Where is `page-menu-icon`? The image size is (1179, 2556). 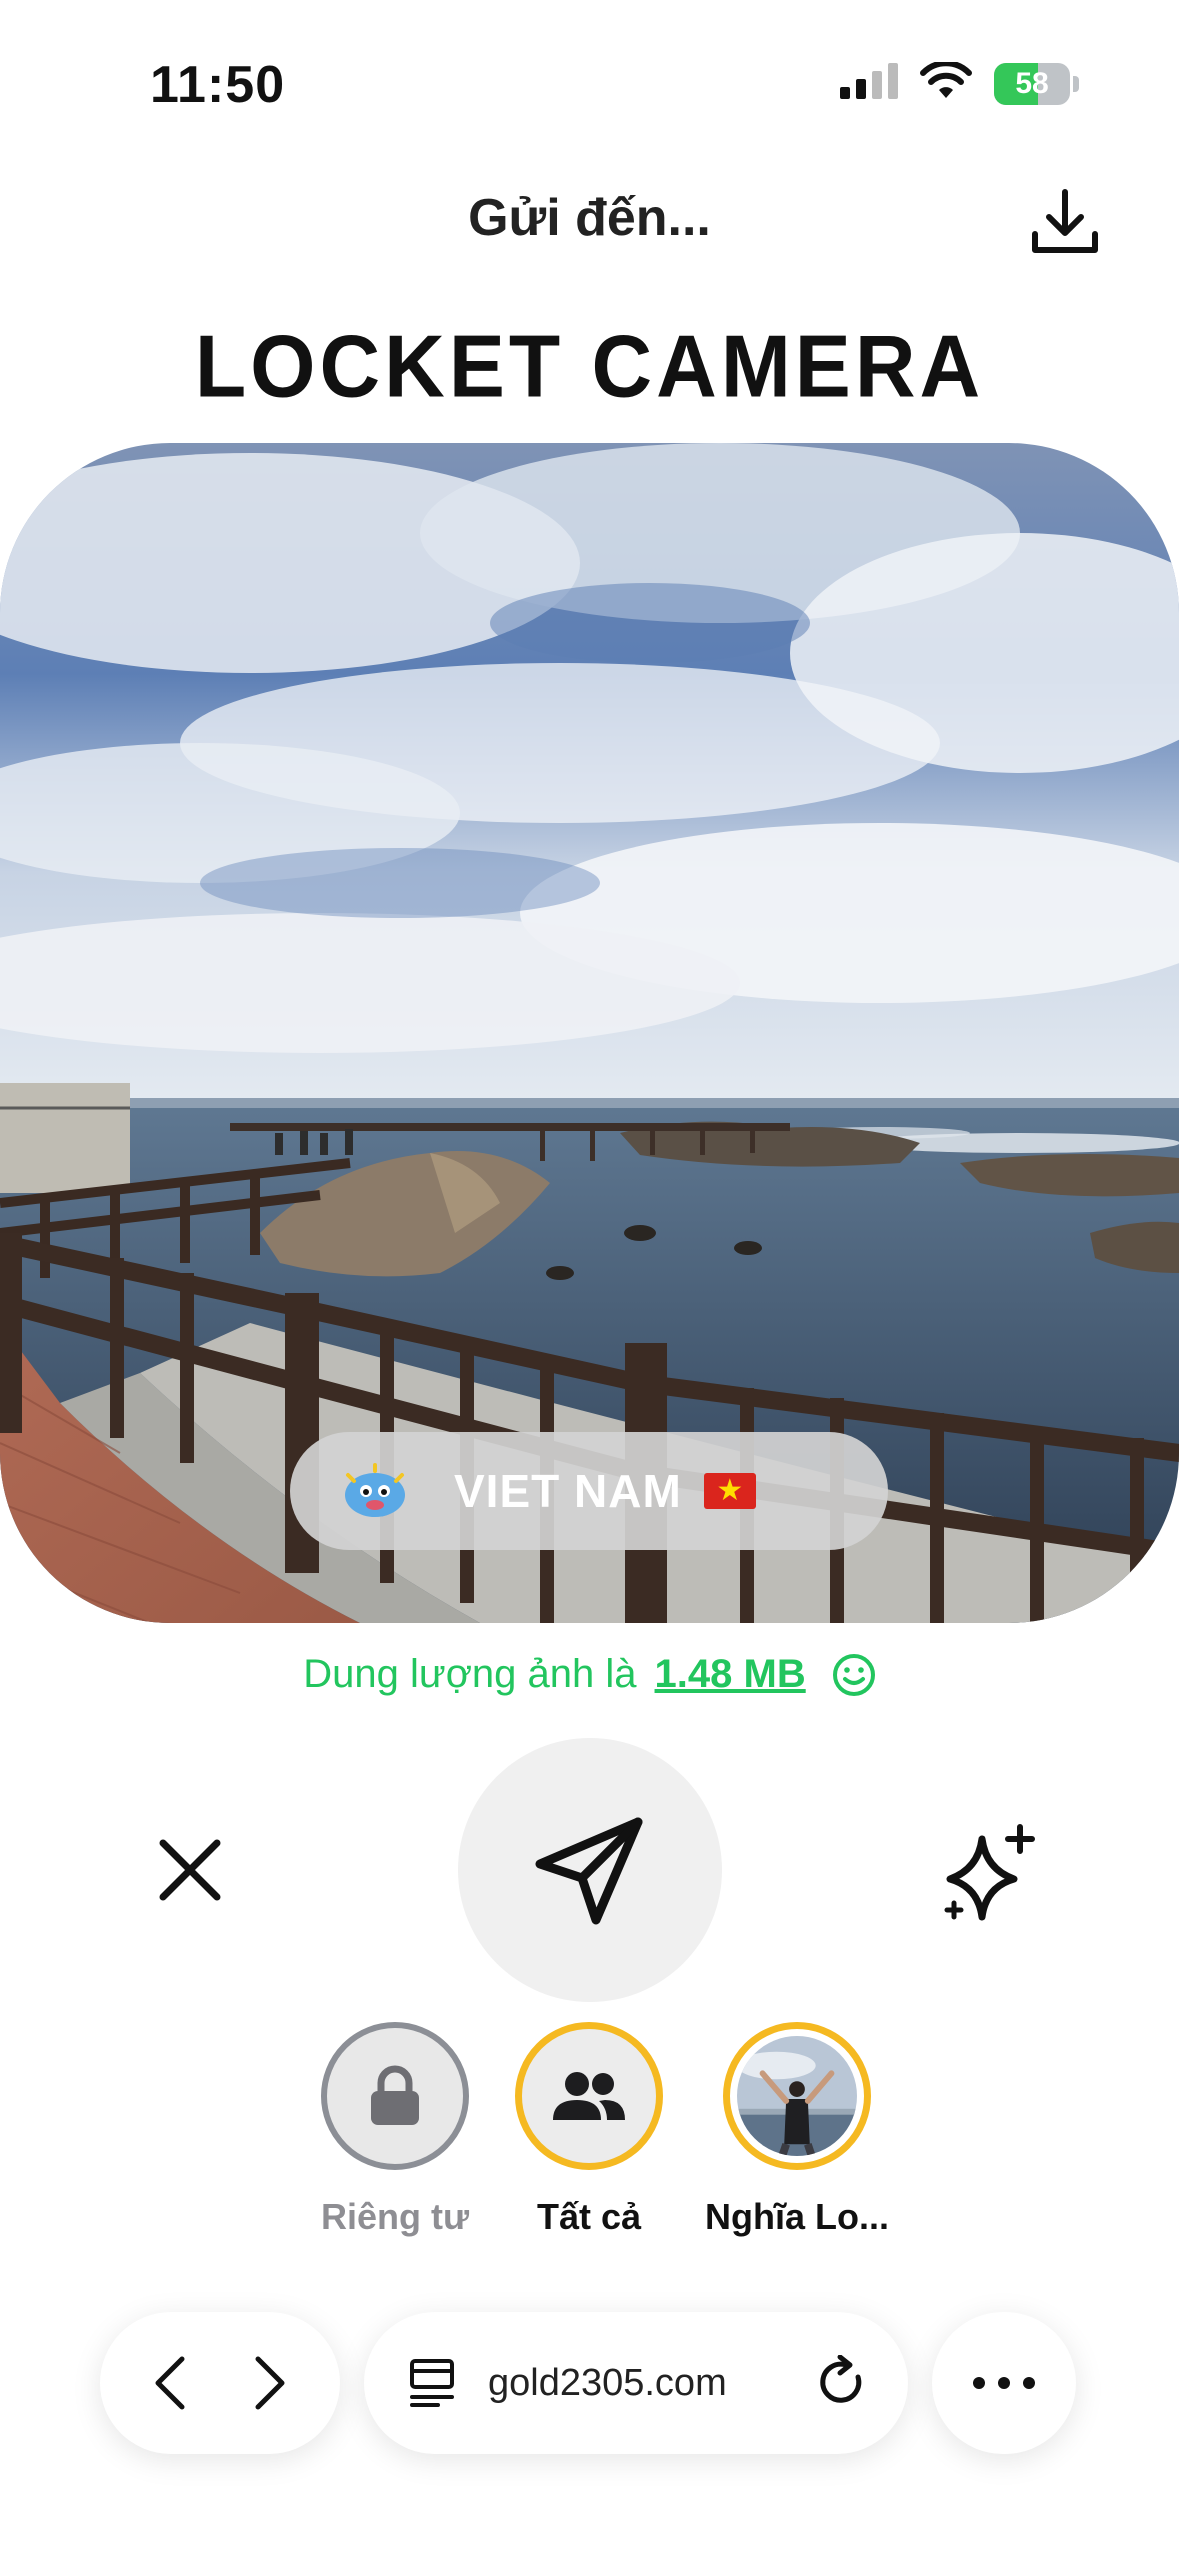
page-menu-icon is located at coordinates (432, 2383).